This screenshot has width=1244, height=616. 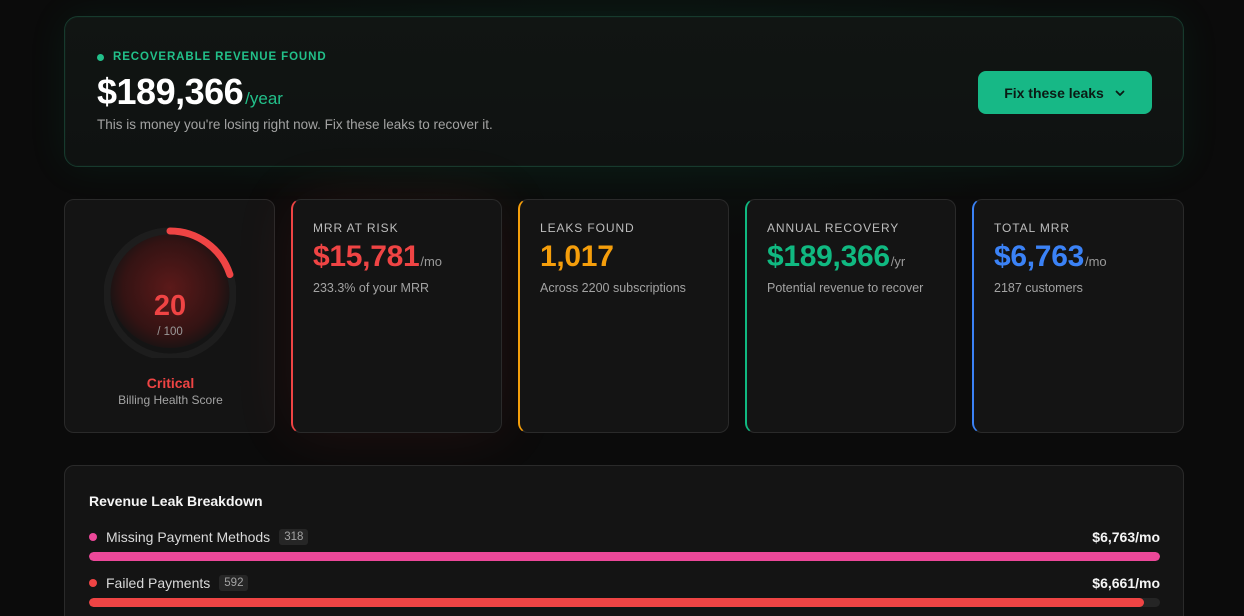 What do you see at coordinates (613, 288) in the screenshot?
I see `stat-subtext: Across 2200 subscriptions` at bounding box center [613, 288].